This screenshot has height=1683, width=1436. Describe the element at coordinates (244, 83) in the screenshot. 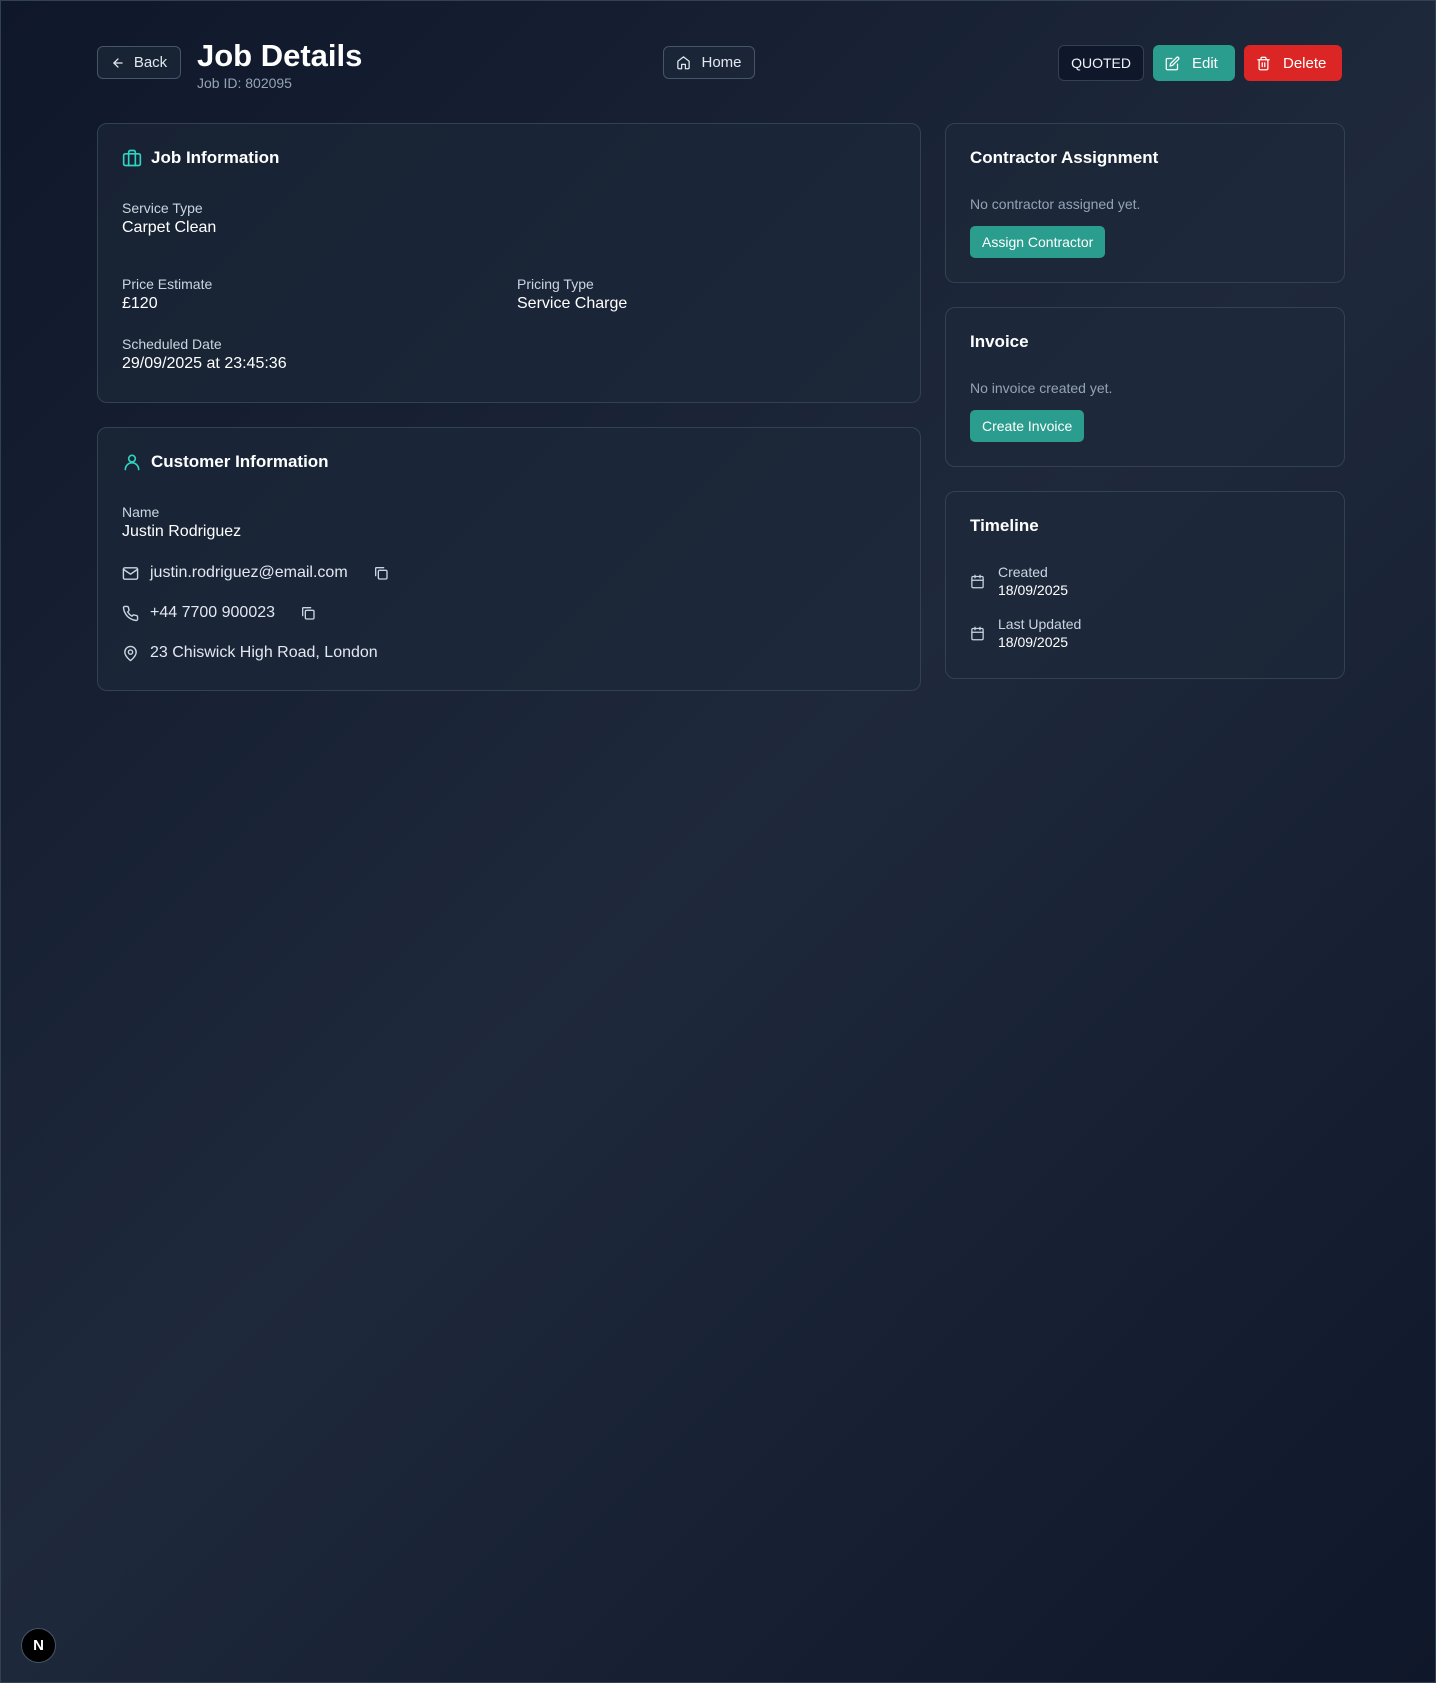

I see `job-id: Job ID: 802095` at that location.